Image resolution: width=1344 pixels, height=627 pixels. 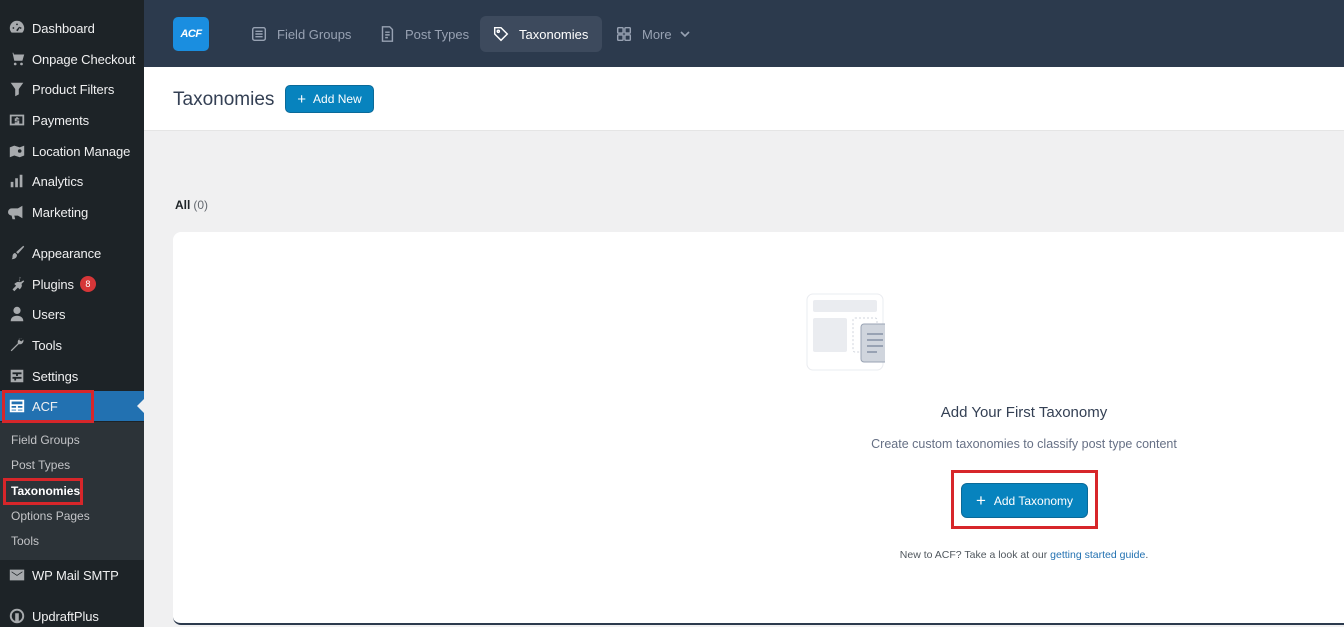 What do you see at coordinates (224, 99) in the screenshot?
I see `page-title: Taxonomies` at bounding box center [224, 99].